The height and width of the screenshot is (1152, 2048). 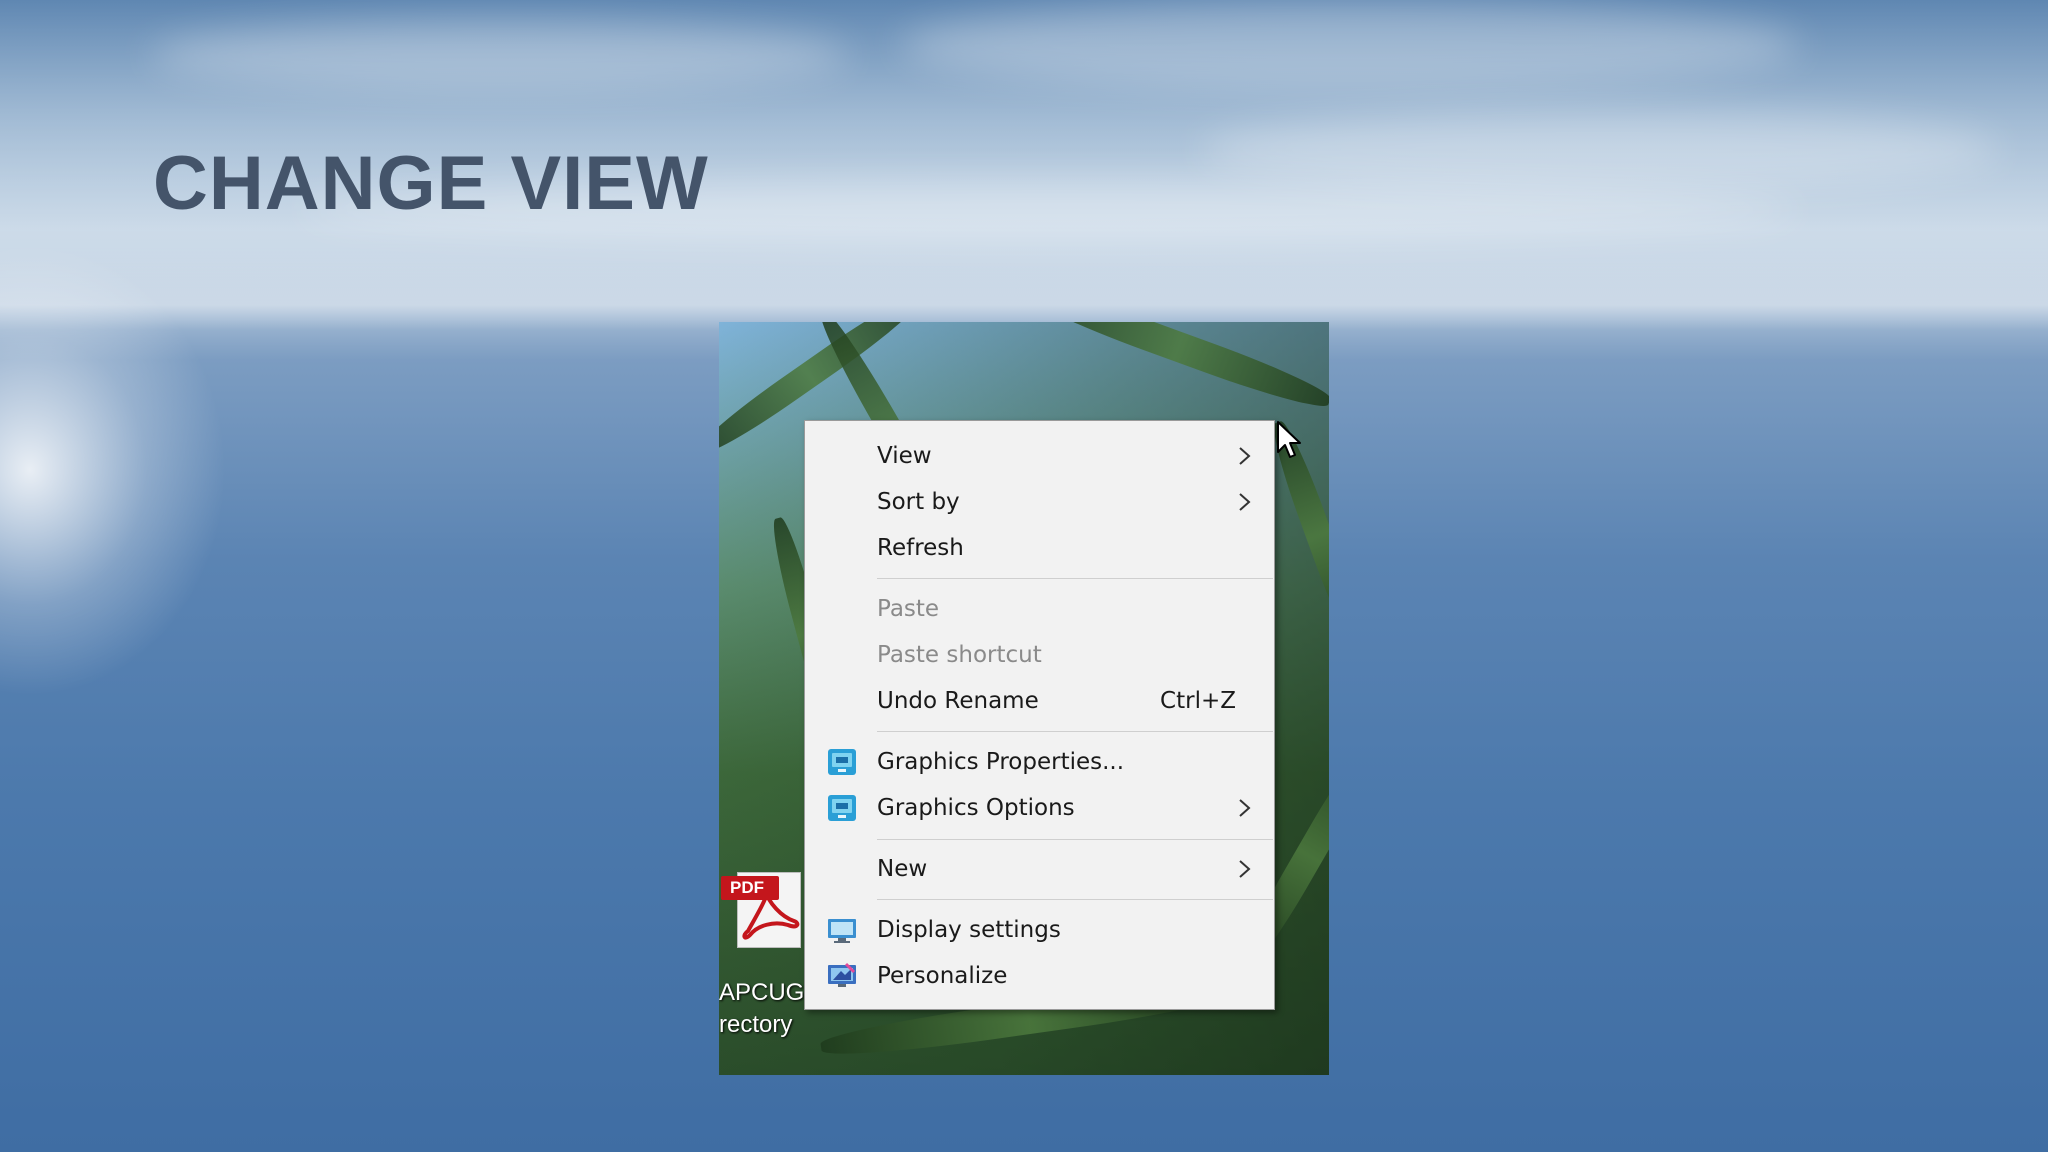 I want to click on menu-item-label: Display settings, so click(x=969, y=930).